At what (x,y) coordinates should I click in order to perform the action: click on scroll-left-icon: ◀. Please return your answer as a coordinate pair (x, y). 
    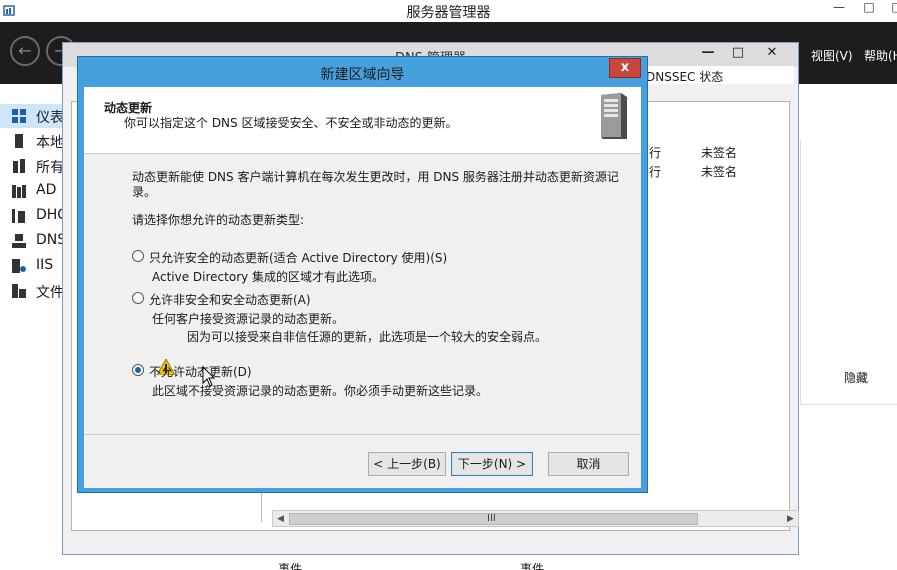
    Looking at the image, I should click on (280, 519).